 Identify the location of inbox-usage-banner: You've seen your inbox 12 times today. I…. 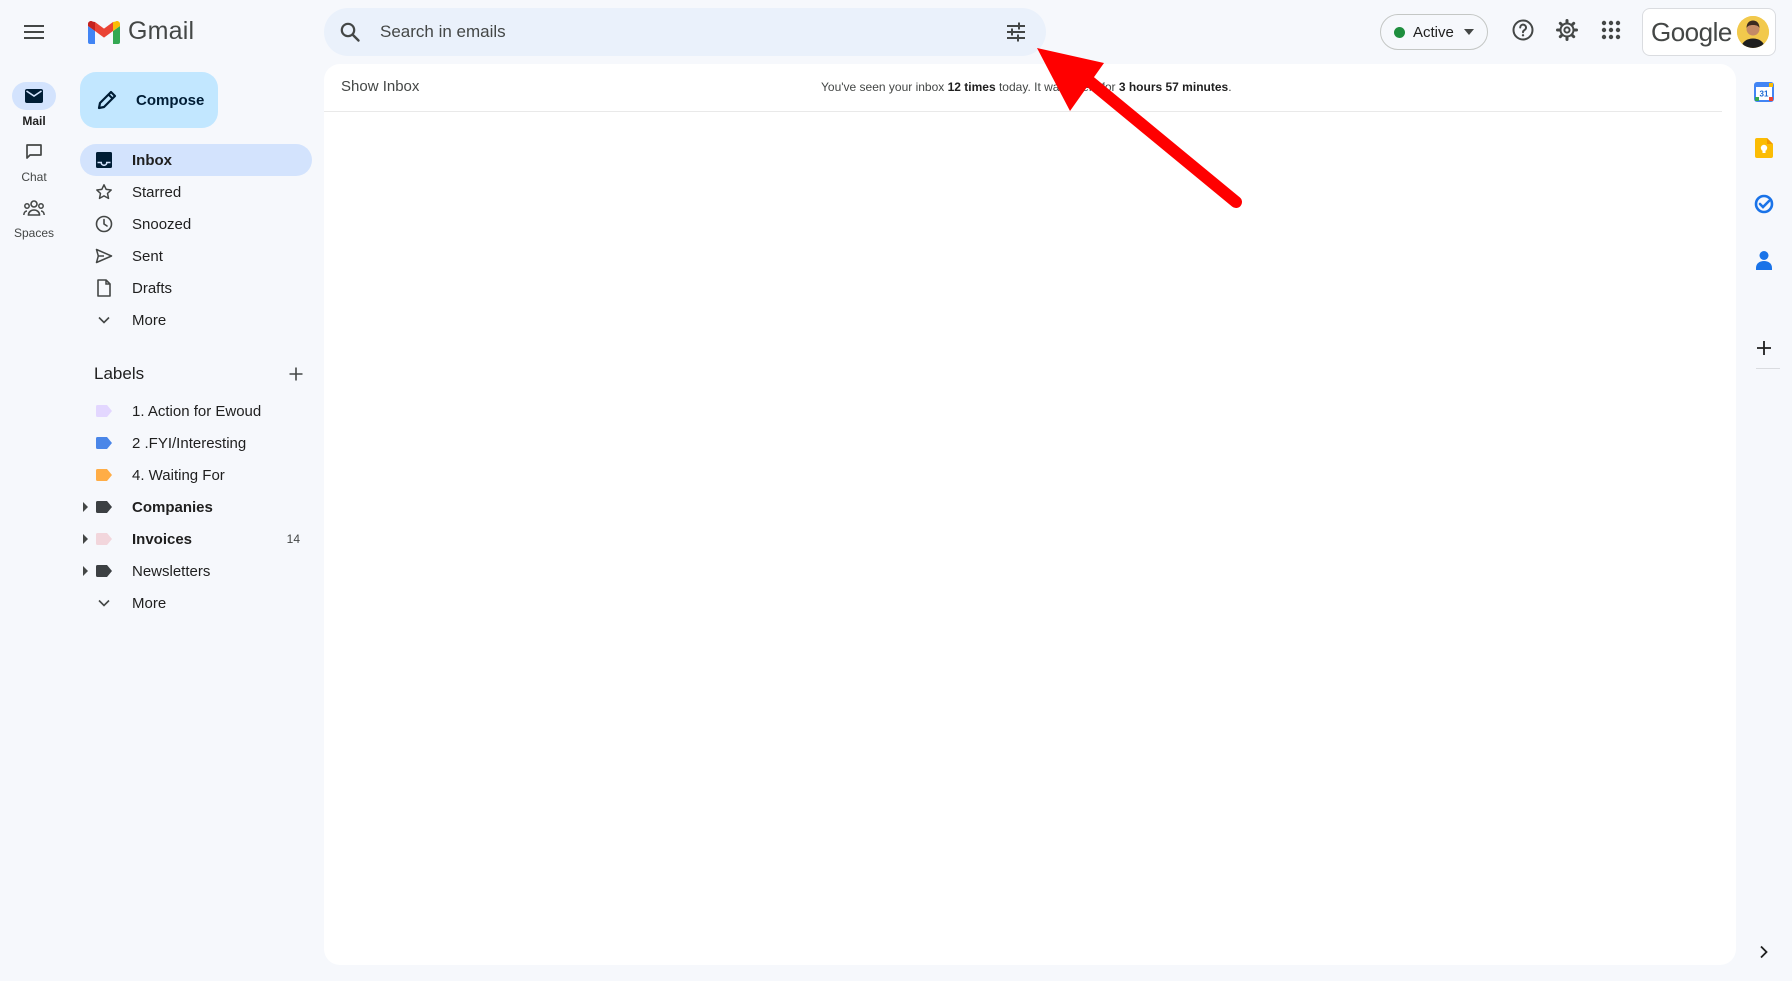
(1026, 87).